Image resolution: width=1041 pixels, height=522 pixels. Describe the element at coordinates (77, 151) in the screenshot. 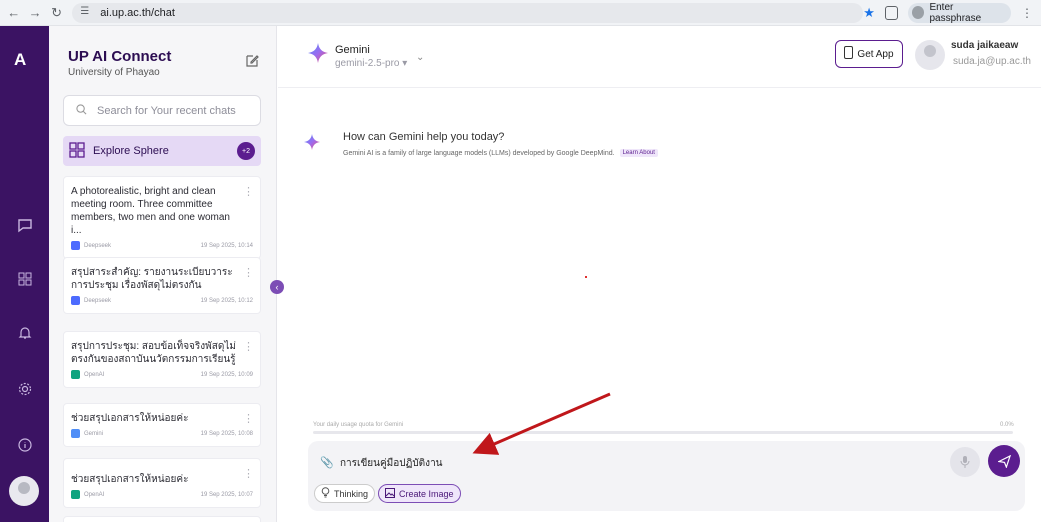

I see `explore-grid-icon` at that location.